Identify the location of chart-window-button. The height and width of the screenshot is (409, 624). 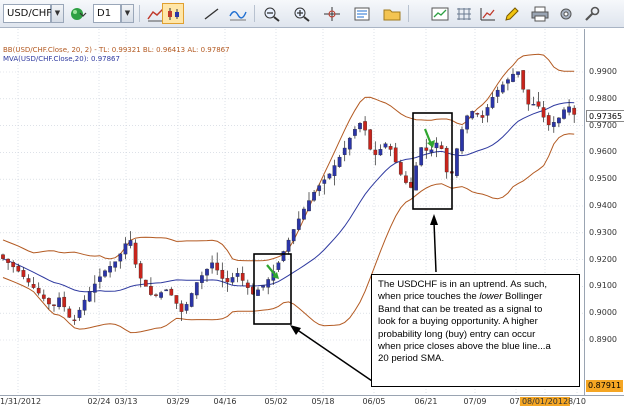
(439, 13).